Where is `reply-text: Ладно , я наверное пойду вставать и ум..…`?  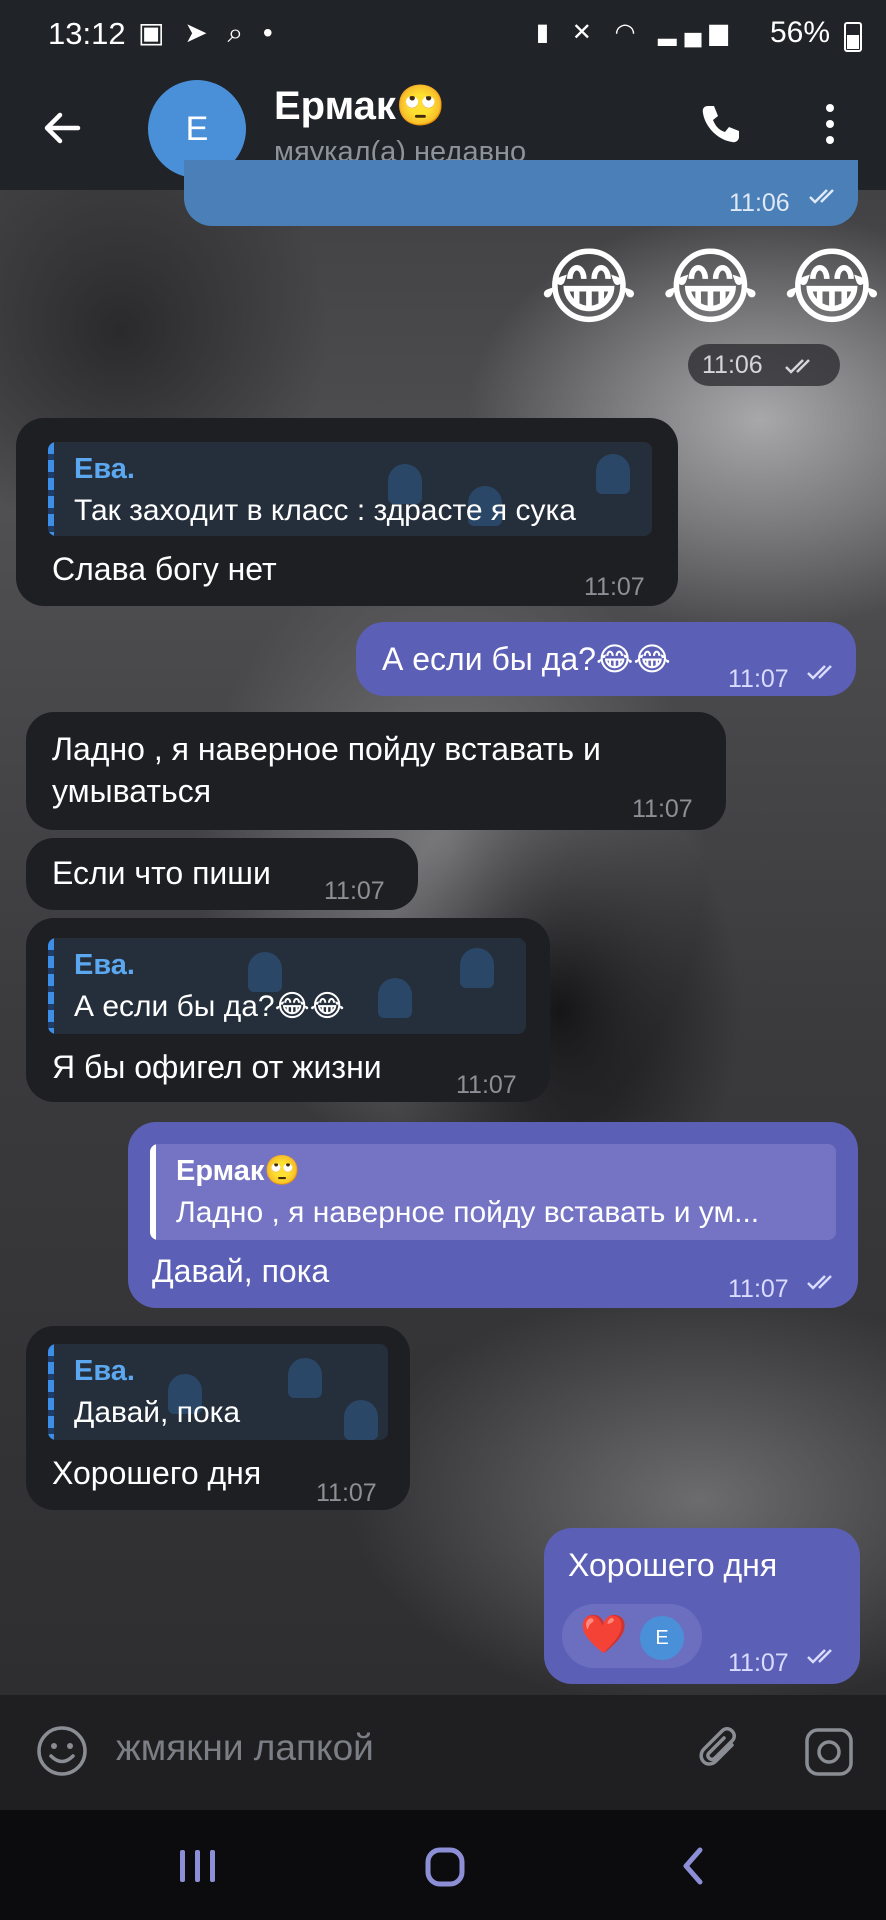 reply-text: Ладно , я наверное пойду вставать и ум..… is located at coordinates (468, 1212).